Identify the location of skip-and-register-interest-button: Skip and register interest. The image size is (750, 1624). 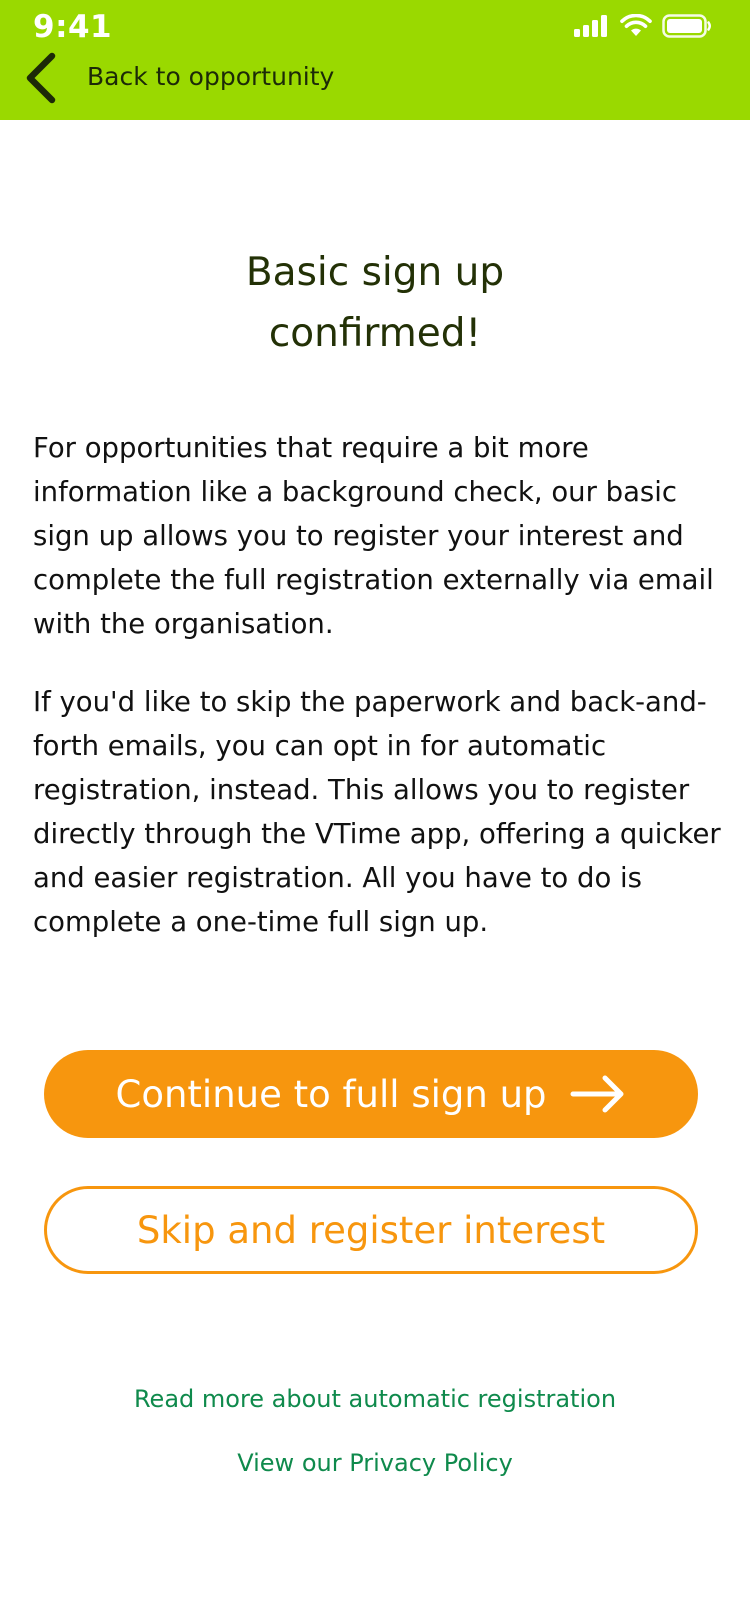
(371, 1230).